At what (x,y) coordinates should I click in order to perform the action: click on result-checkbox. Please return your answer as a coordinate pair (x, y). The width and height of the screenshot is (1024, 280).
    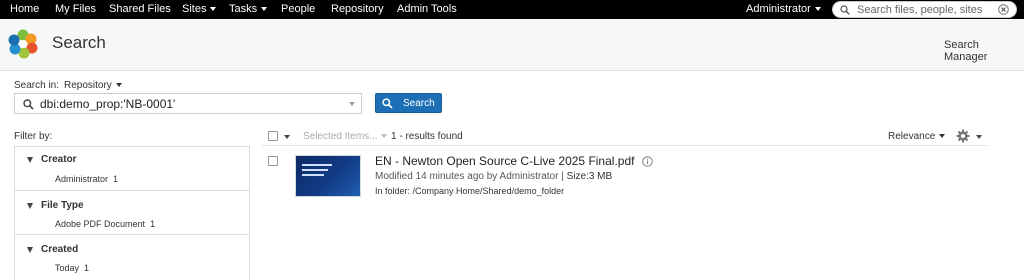
    Looking at the image, I should click on (273, 161).